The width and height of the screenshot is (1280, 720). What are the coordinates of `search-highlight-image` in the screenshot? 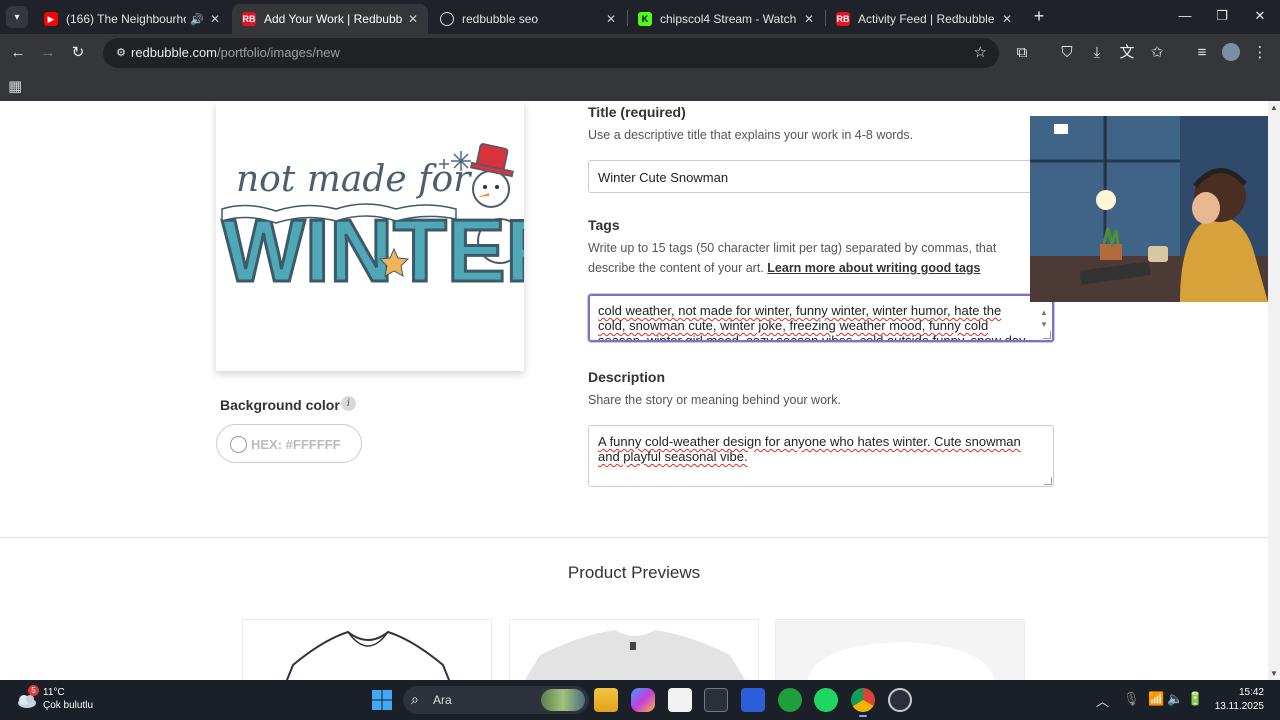 It's located at (563, 700).